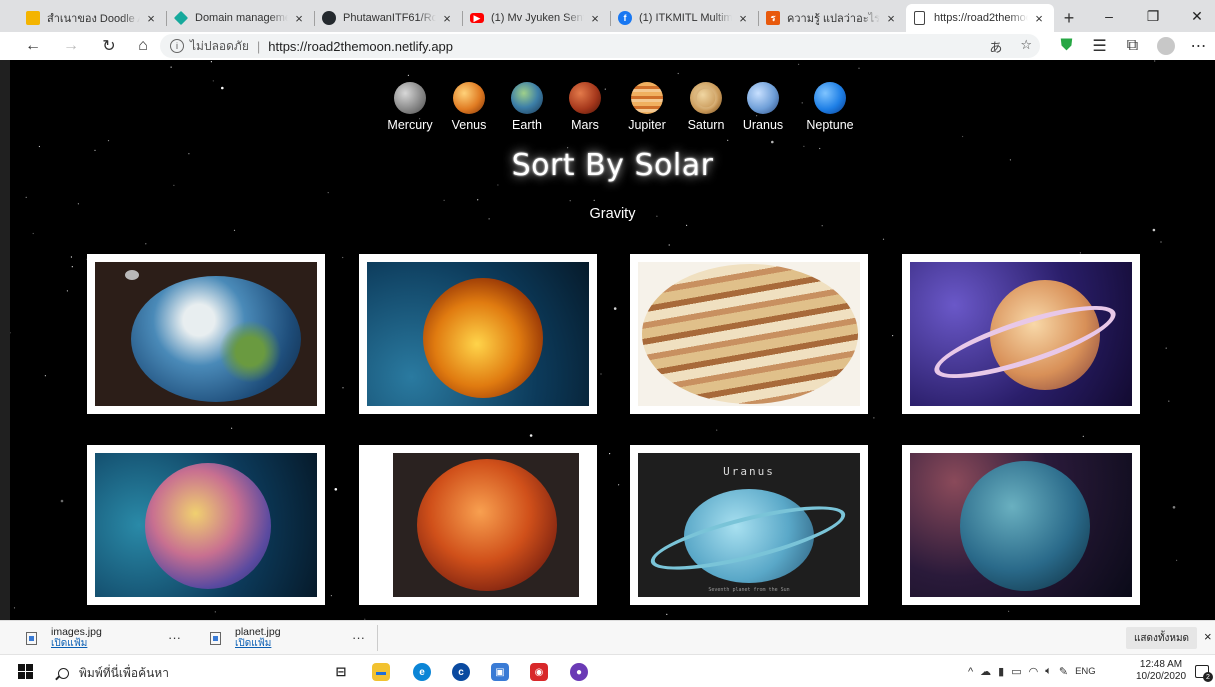 This screenshot has height=687, width=1215. I want to click on nav-venus: Venus, so click(469, 107).